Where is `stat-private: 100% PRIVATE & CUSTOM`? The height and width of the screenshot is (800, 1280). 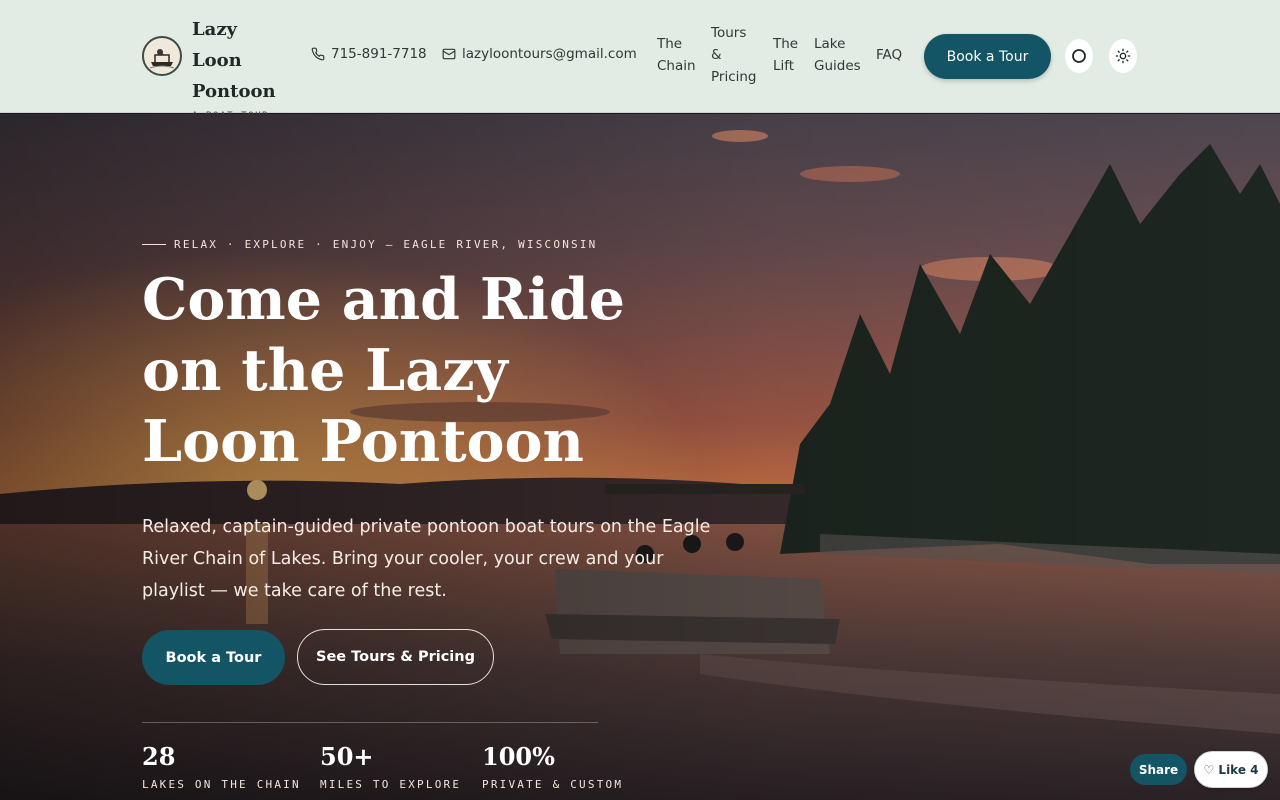
stat-private: 100% PRIVATE & CUSTOM is located at coordinates (552, 766).